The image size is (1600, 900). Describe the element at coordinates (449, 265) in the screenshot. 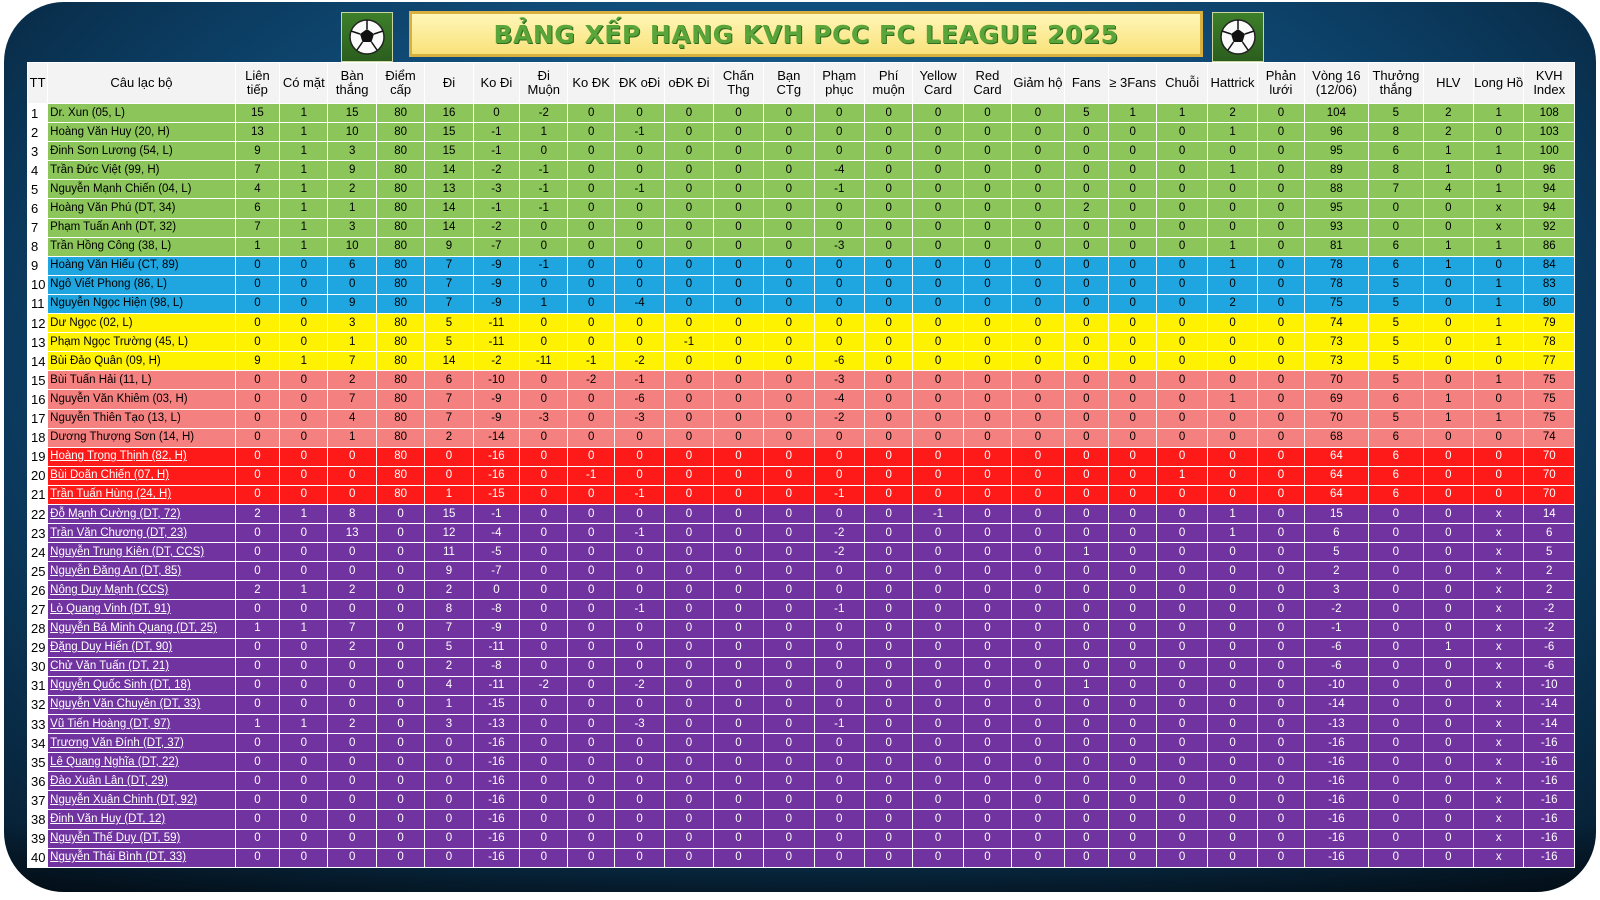

I see `stat-cell: 7` at that location.